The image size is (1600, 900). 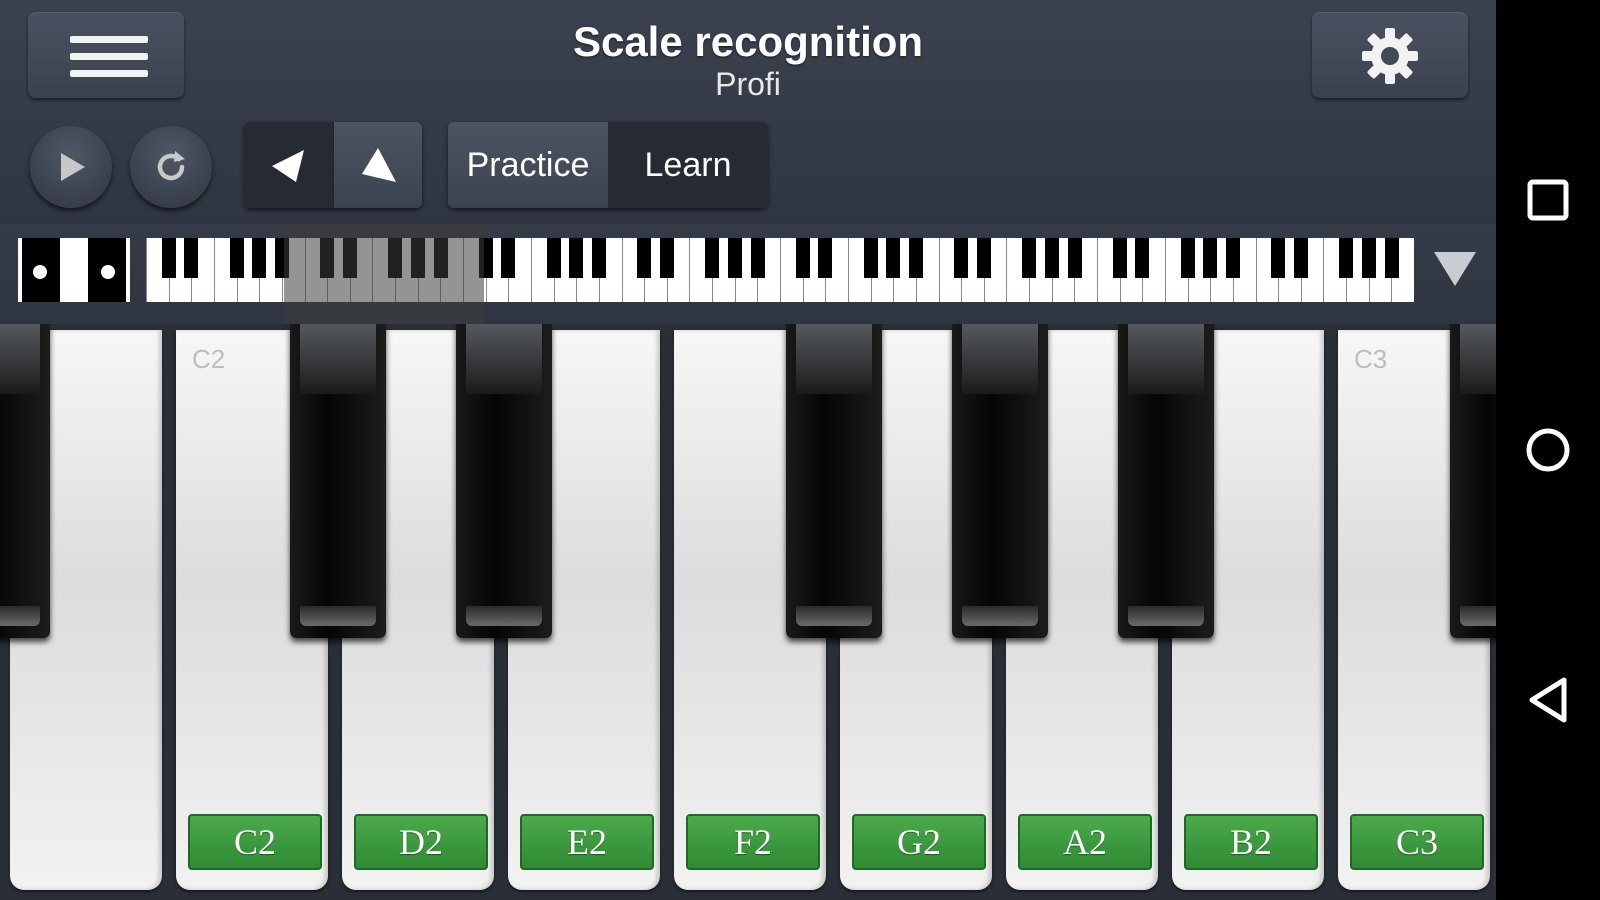 I want to click on keyboard-zoom-icon, so click(x=74, y=270).